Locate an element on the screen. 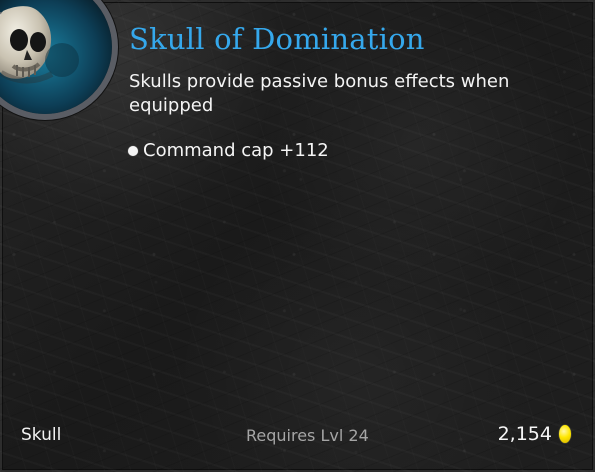 The image size is (595, 472). item-price: 2,154 is located at coordinates (534, 434).